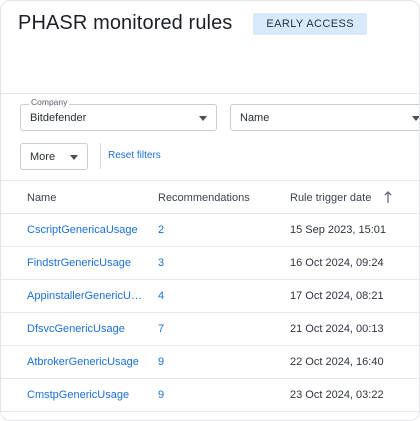 Image resolution: width=420 pixels, height=421 pixels. I want to click on page-header: PHASR monitored rules EARLY ACCESS, so click(192, 23).